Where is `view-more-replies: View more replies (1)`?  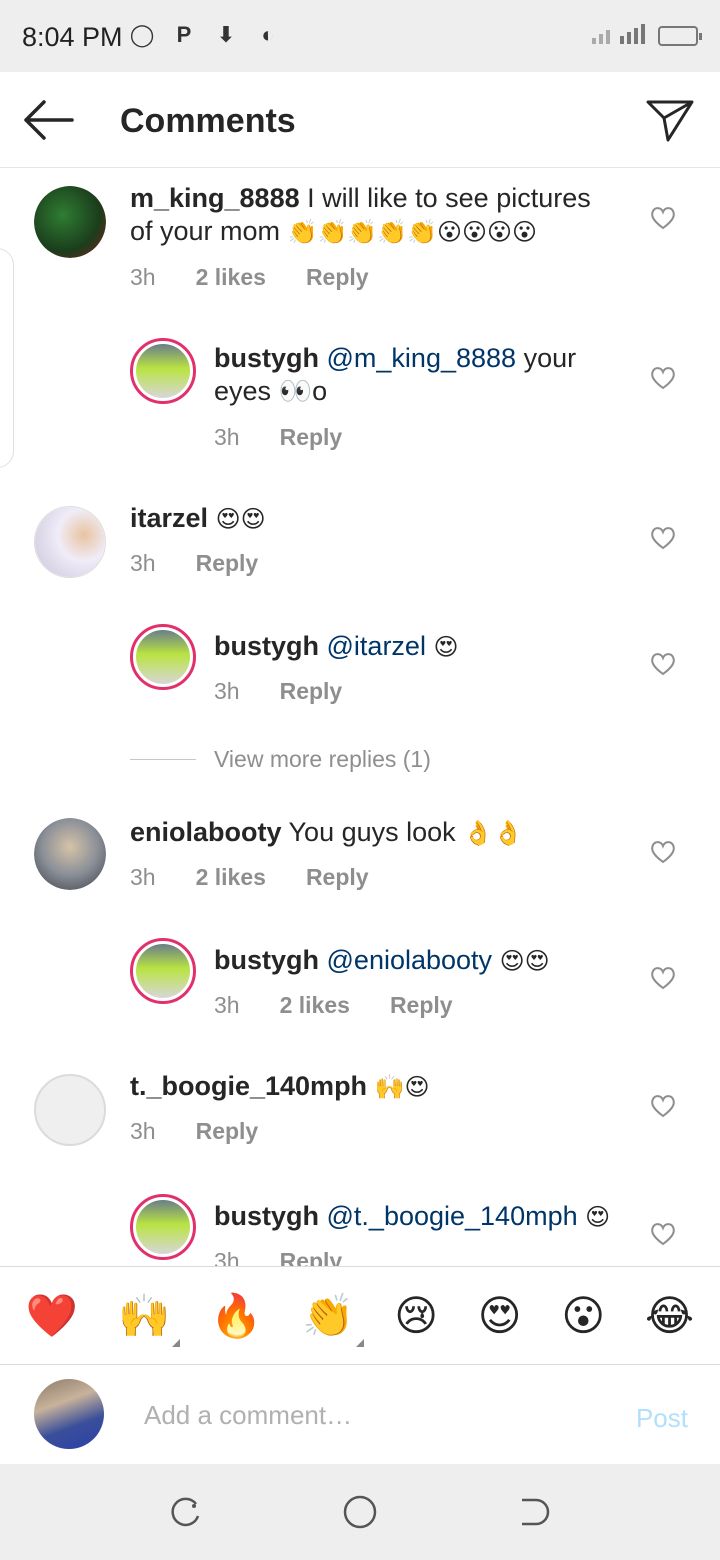 view-more-replies: View more replies (1) is located at coordinates (280, 759).